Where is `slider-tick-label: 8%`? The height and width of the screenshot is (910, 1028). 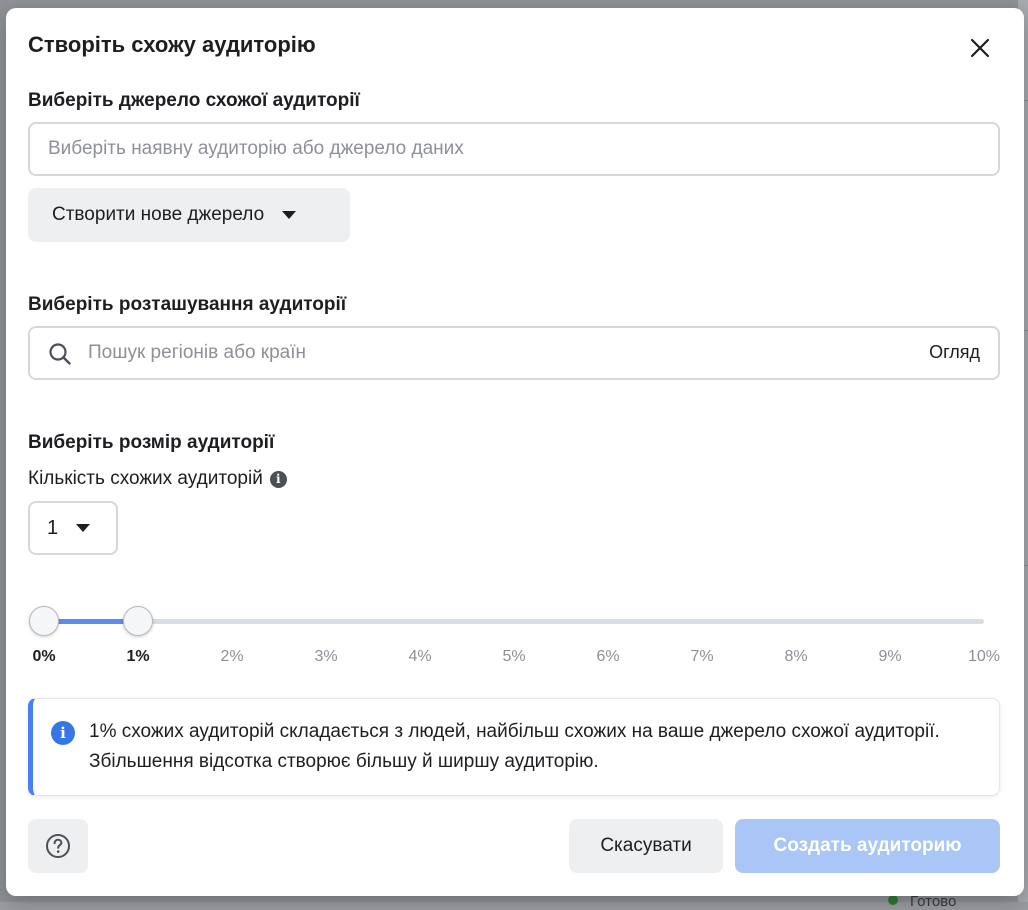 slider-tick-label: 8% is located at coordinates (796, 656).